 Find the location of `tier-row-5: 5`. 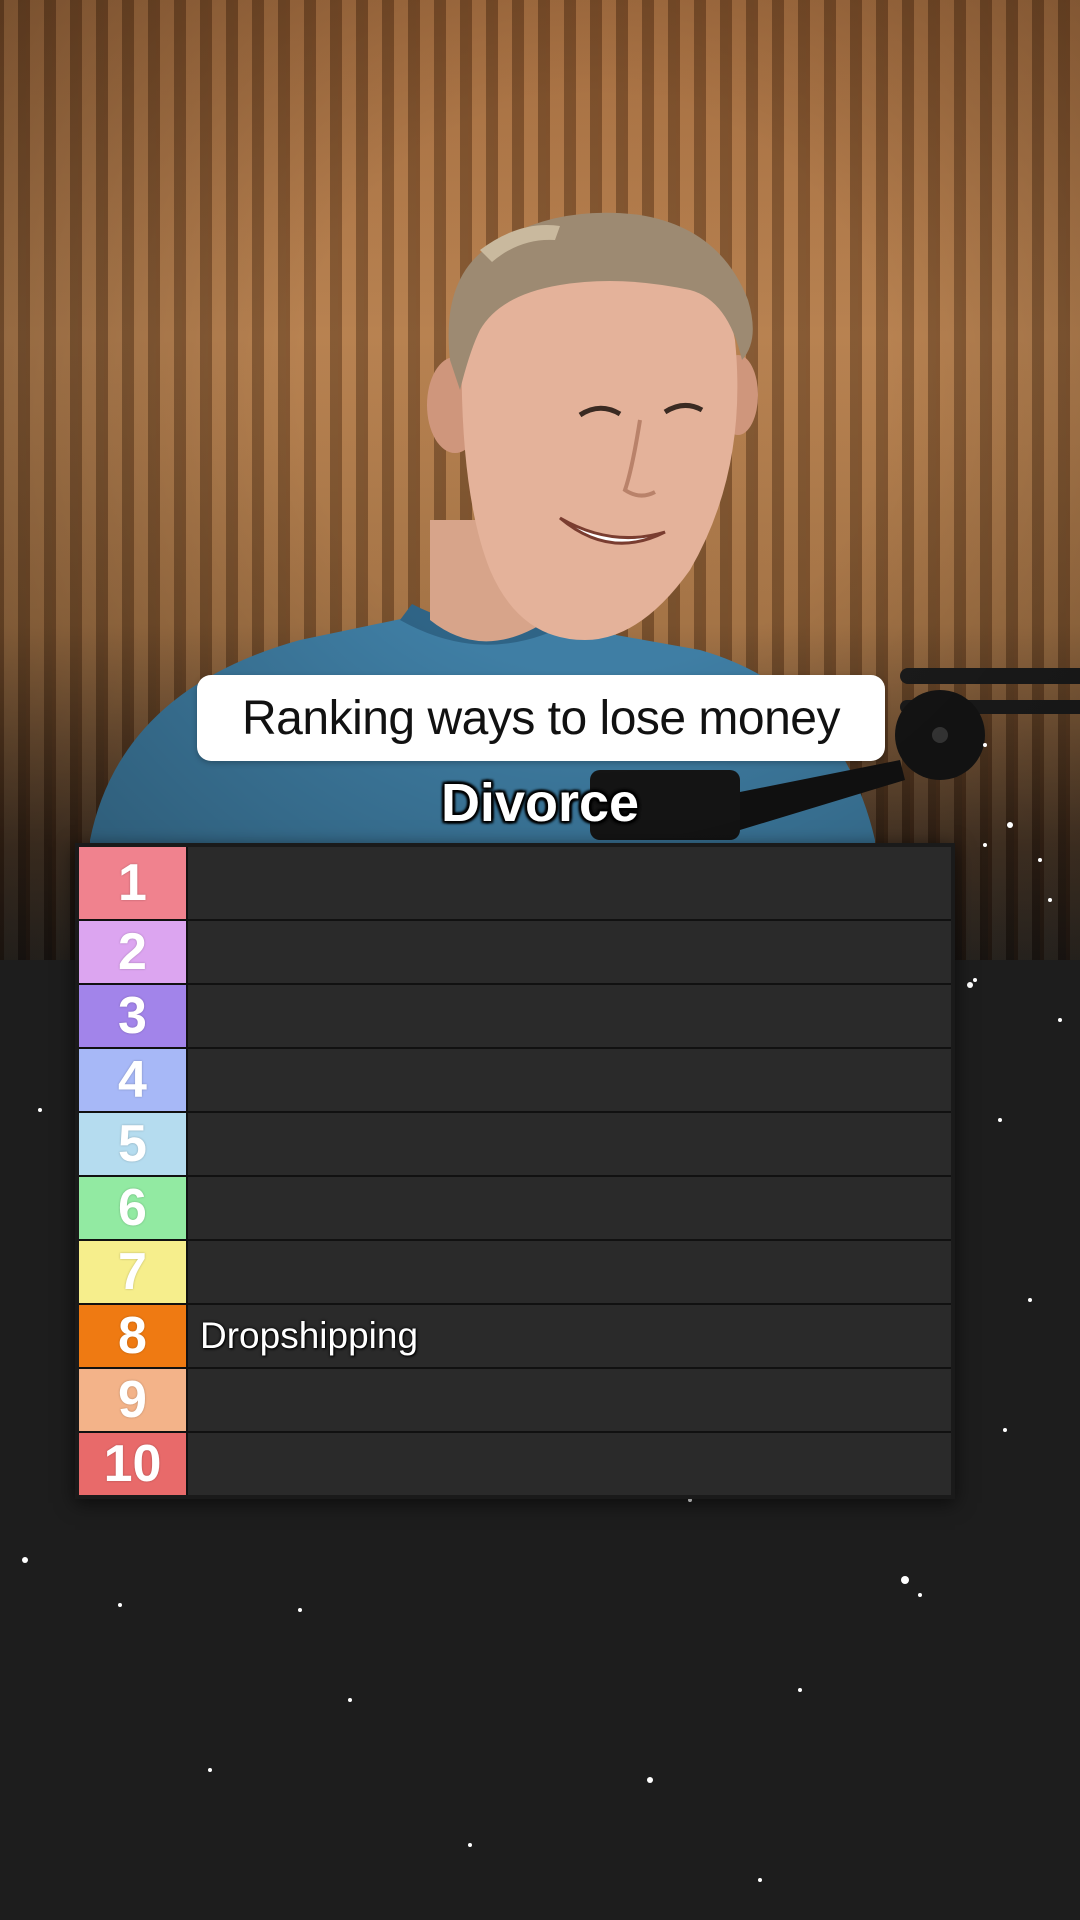

tier-row-5: 5 is located at coordinates (515, 1145).